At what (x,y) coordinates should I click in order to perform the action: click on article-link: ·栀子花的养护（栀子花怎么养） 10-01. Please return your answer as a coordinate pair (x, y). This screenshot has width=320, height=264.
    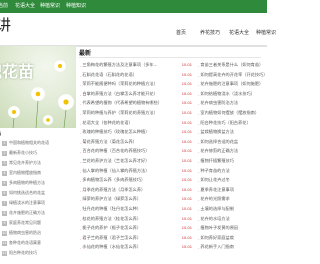
    Looking at the image, I should click on (136, 228).